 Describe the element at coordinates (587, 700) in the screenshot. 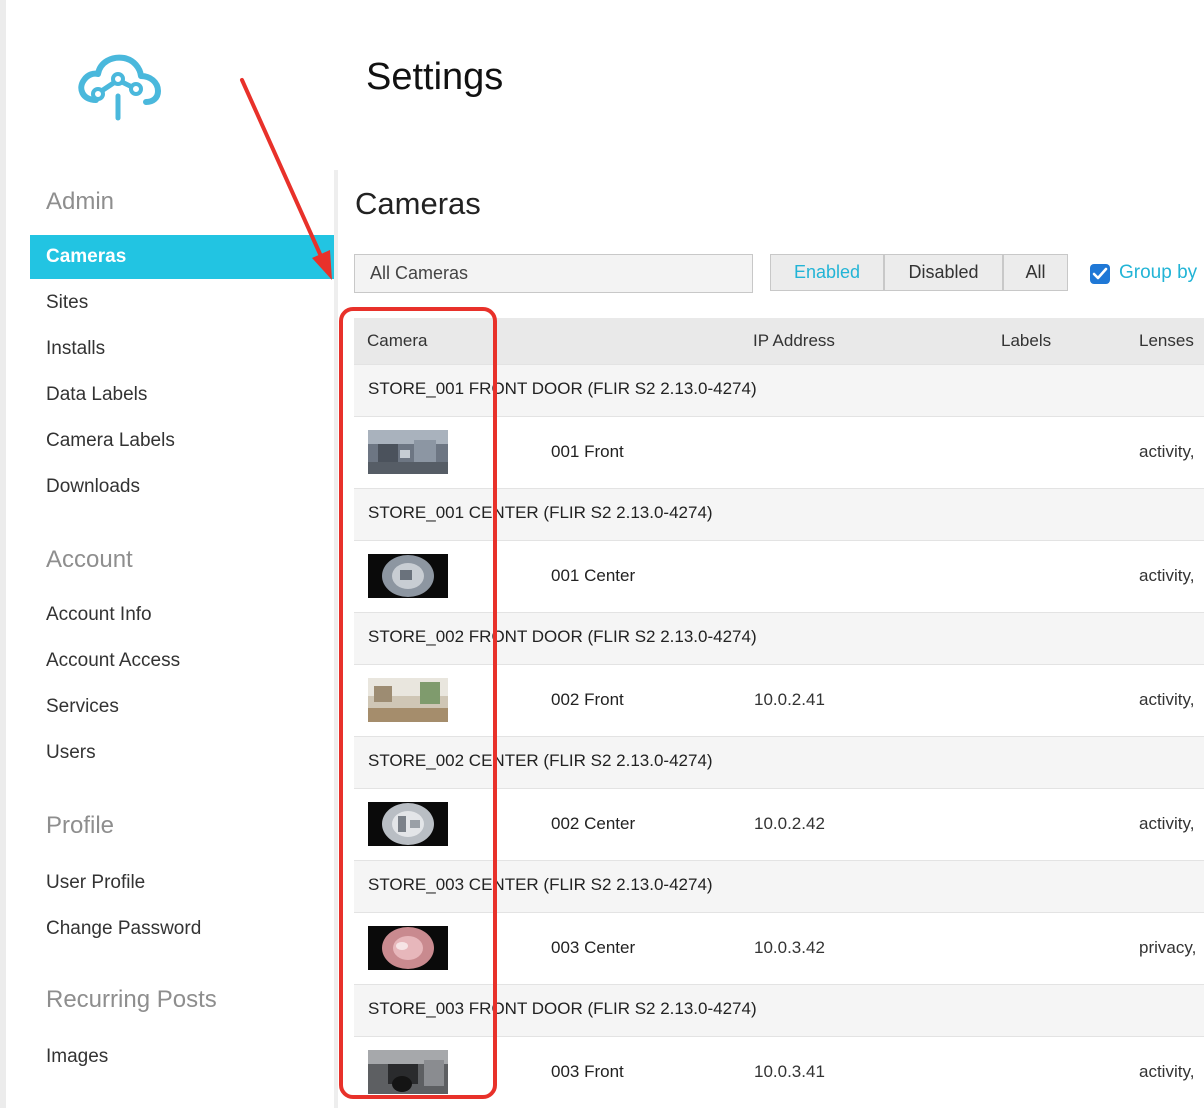

I see `camera-name: 002 Front` at that location.